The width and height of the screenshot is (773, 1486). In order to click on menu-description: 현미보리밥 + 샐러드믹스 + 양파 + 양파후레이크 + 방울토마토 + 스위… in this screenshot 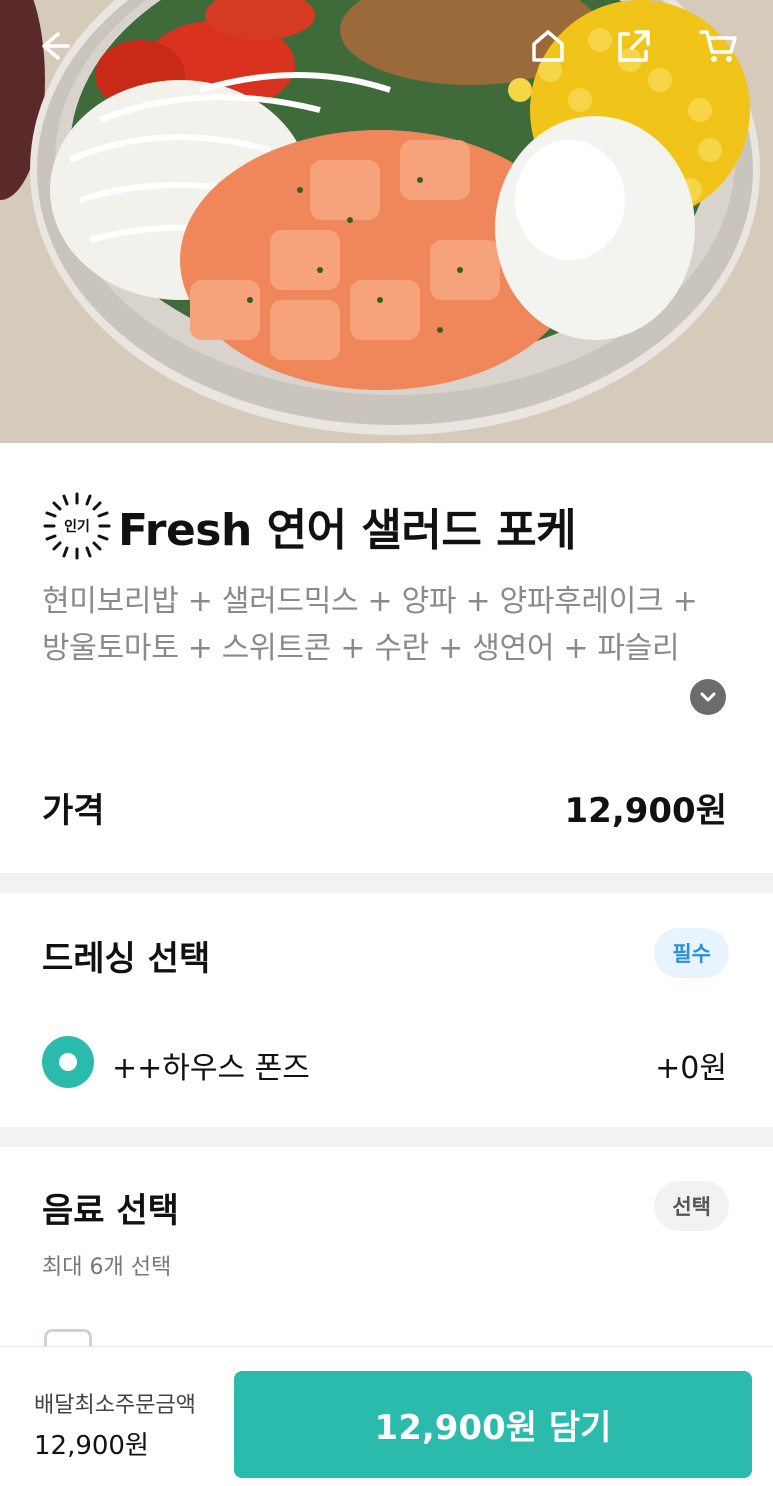, I will do `click(370, 625)`.